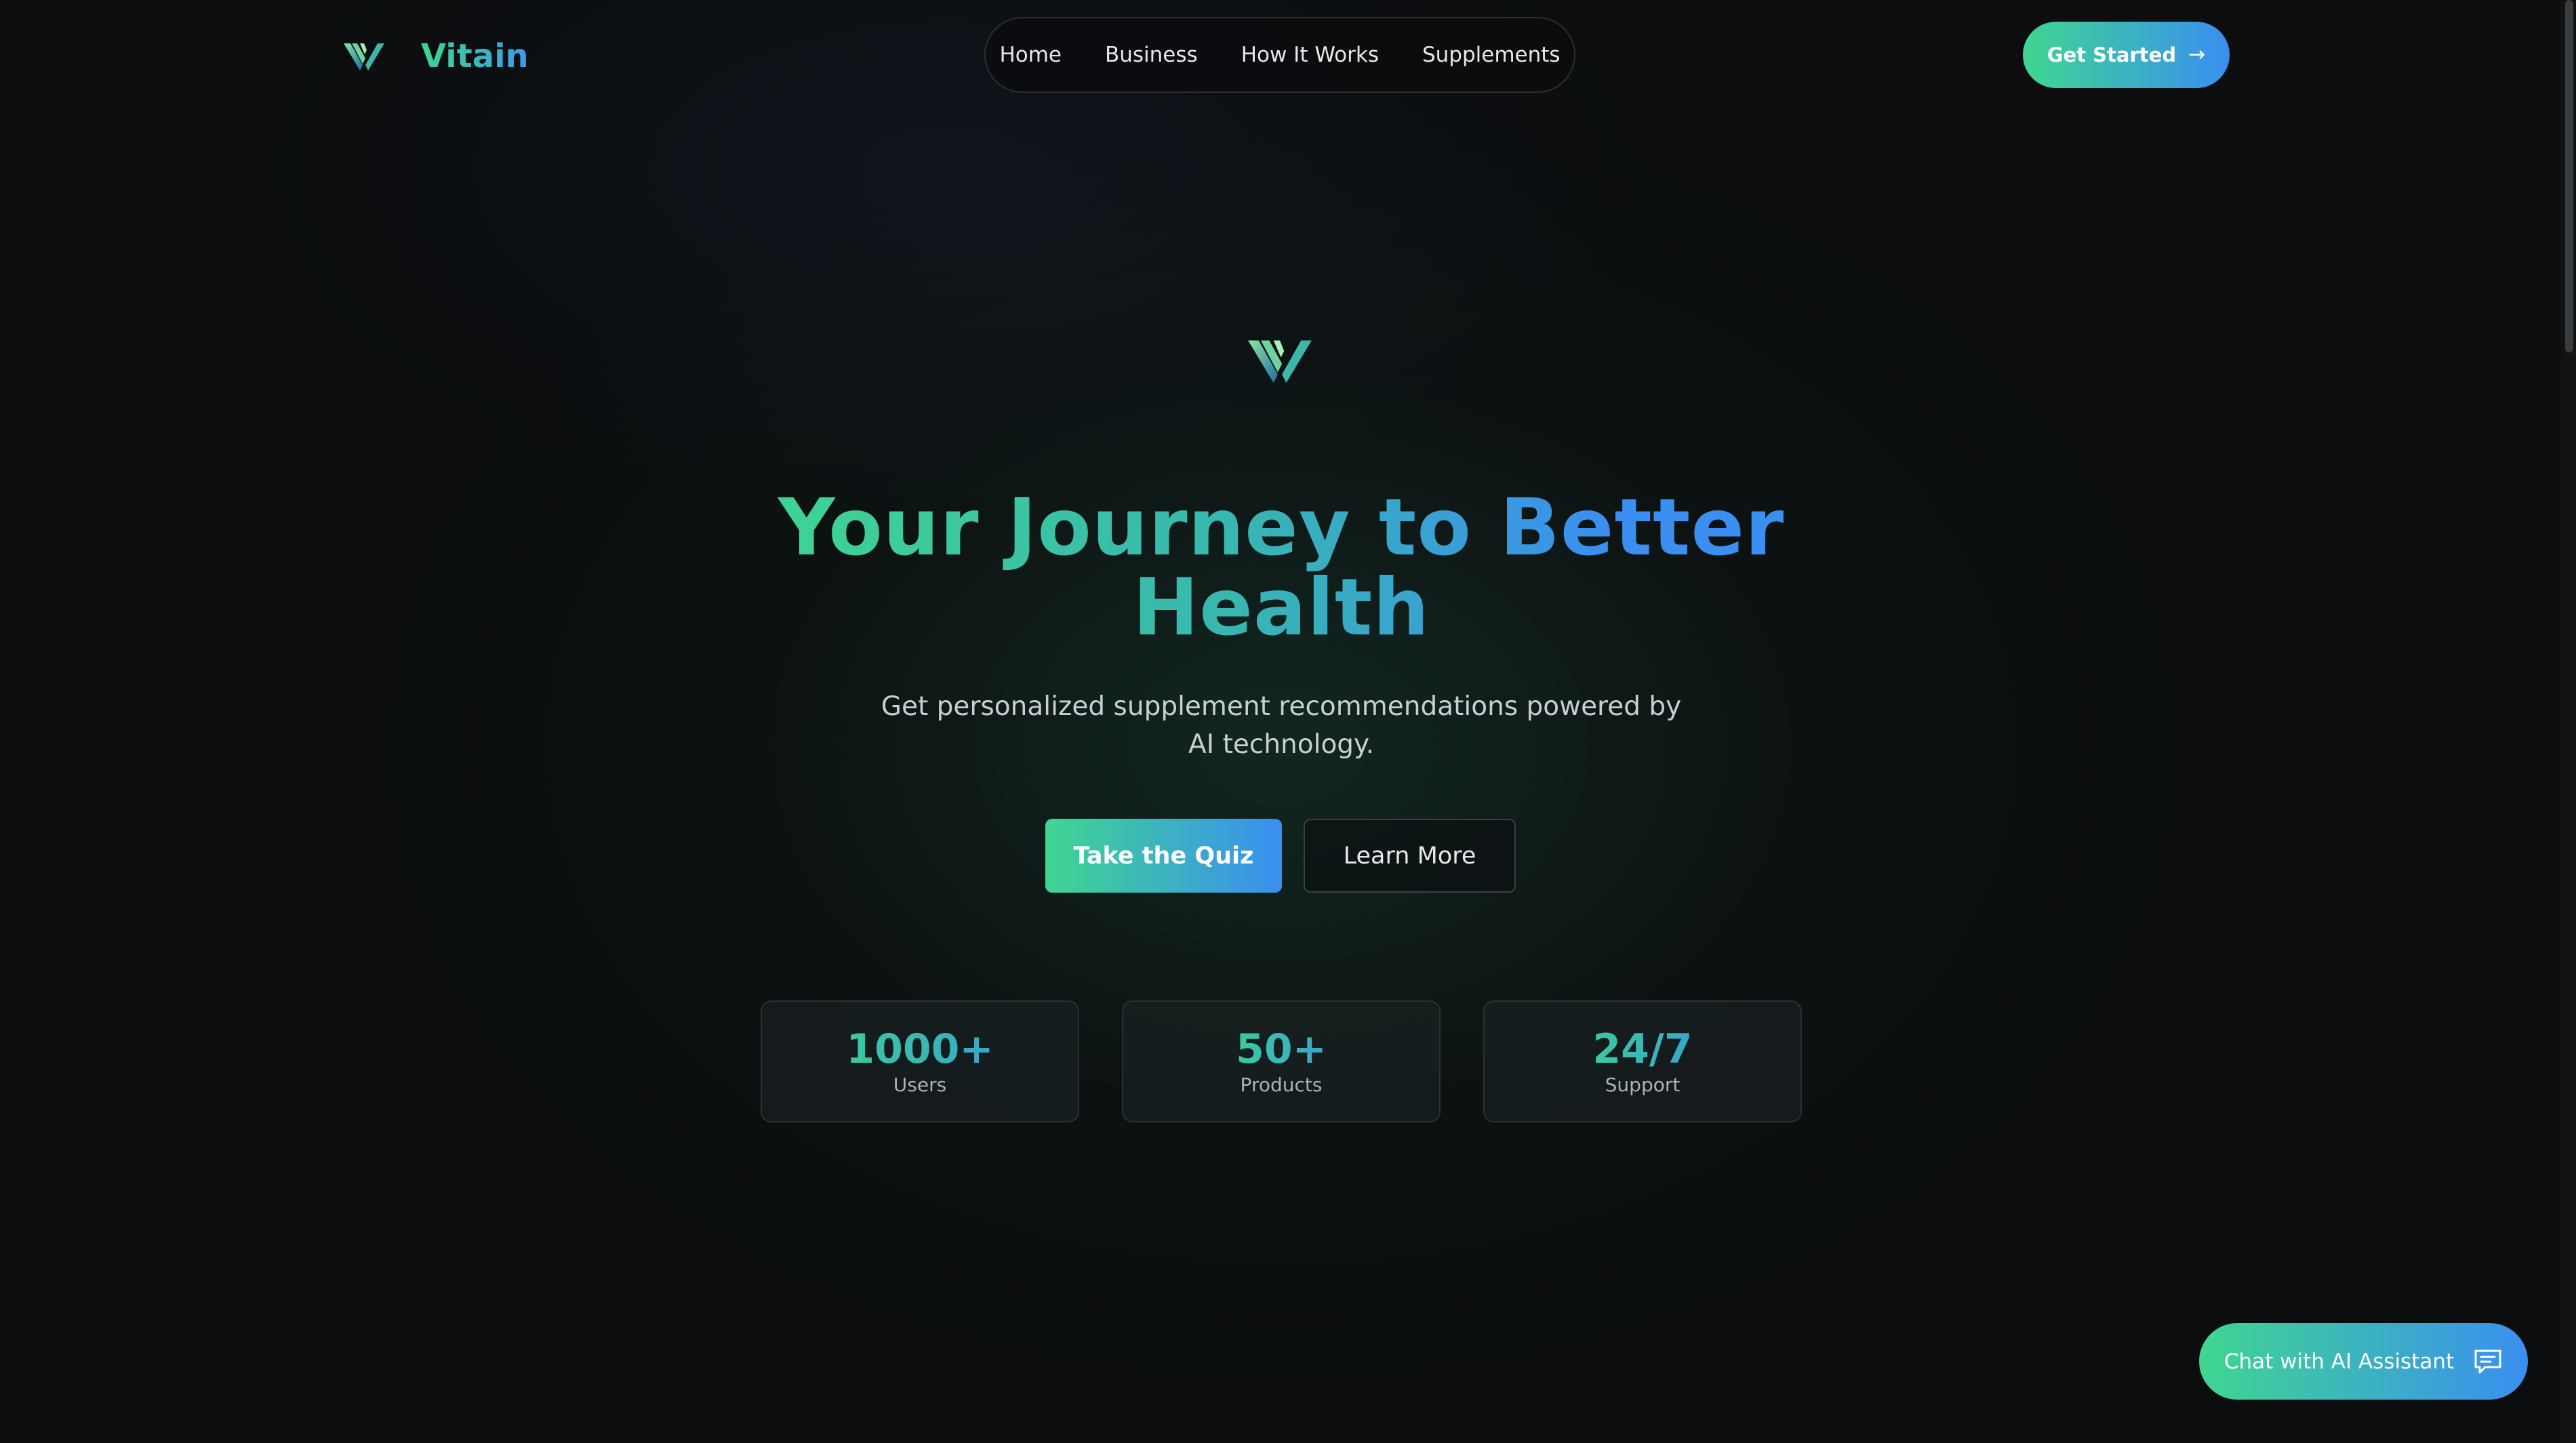 The width and height of the screenshot is (2576, 1443). Describe the element at coordinates (1030, 55) in the screenshot. I see `nav-item-home: Home` at that location.